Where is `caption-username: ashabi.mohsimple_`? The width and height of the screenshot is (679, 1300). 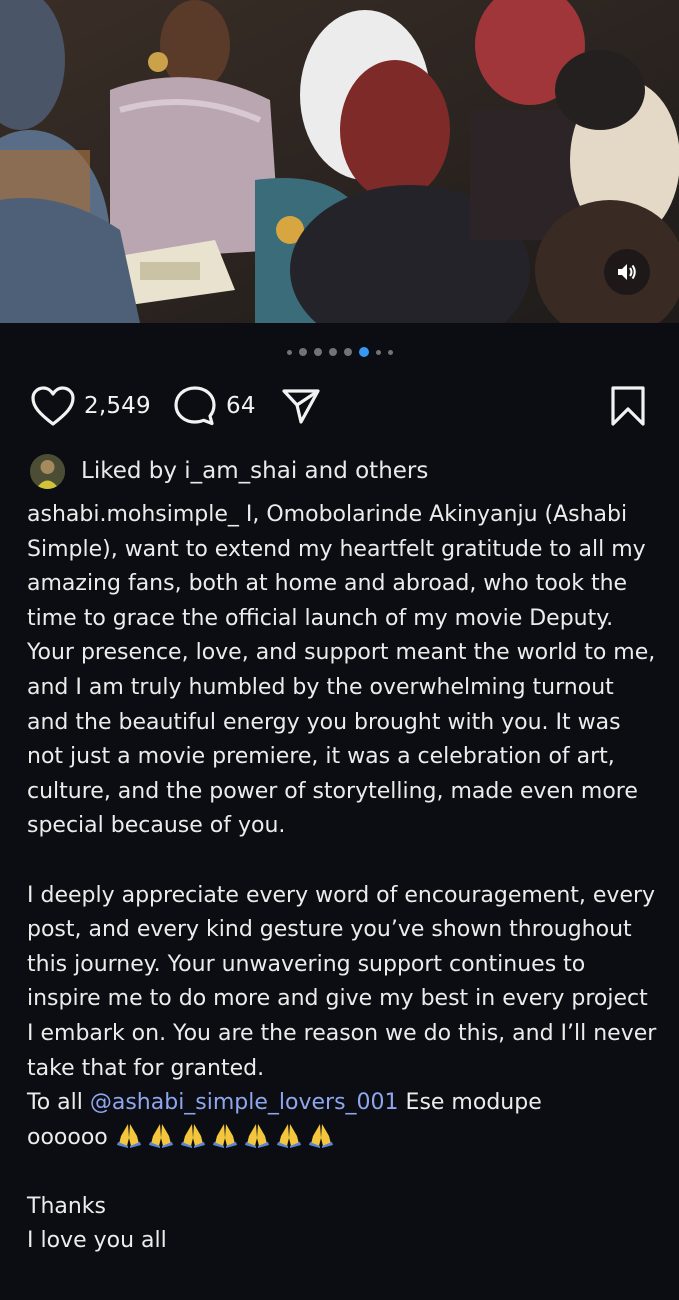
caption-username: ashabi.mohsimple_ is located at coordinates (133, 514).